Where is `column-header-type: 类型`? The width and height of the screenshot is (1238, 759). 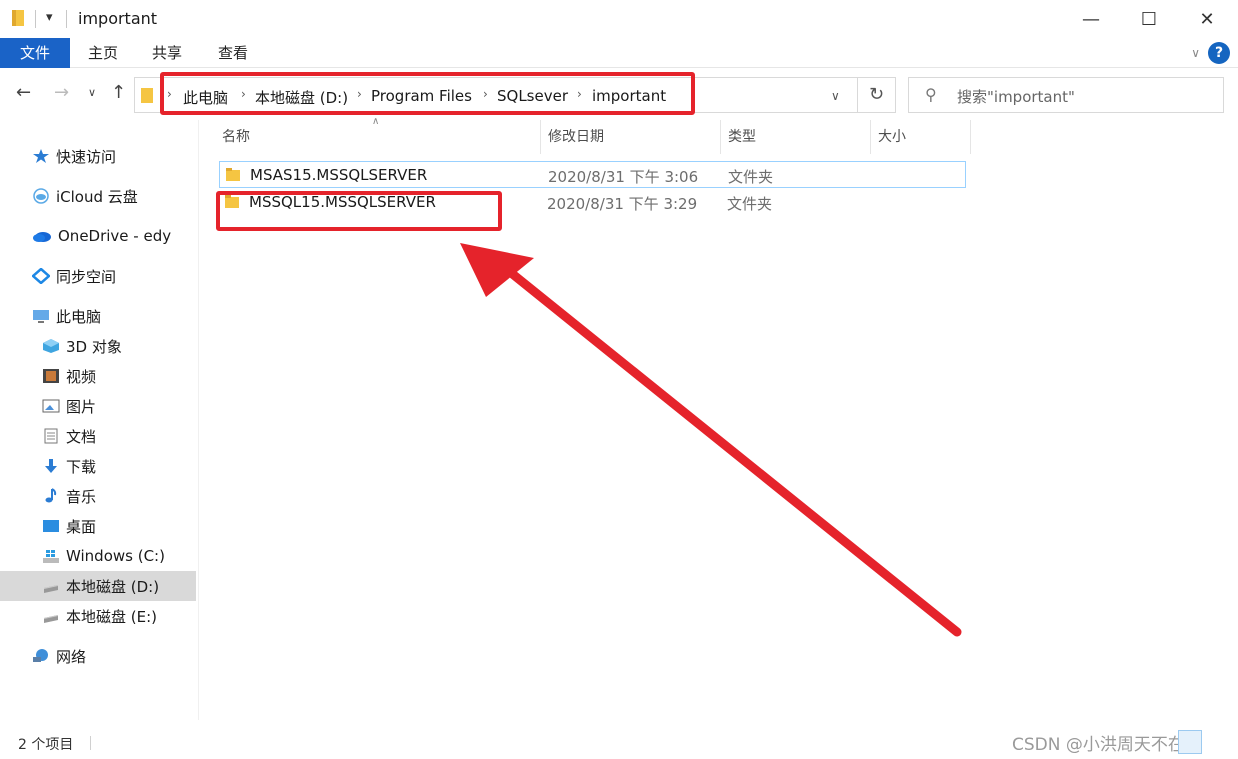 column-header-type: 类型 is located at coordinates (742, 136).